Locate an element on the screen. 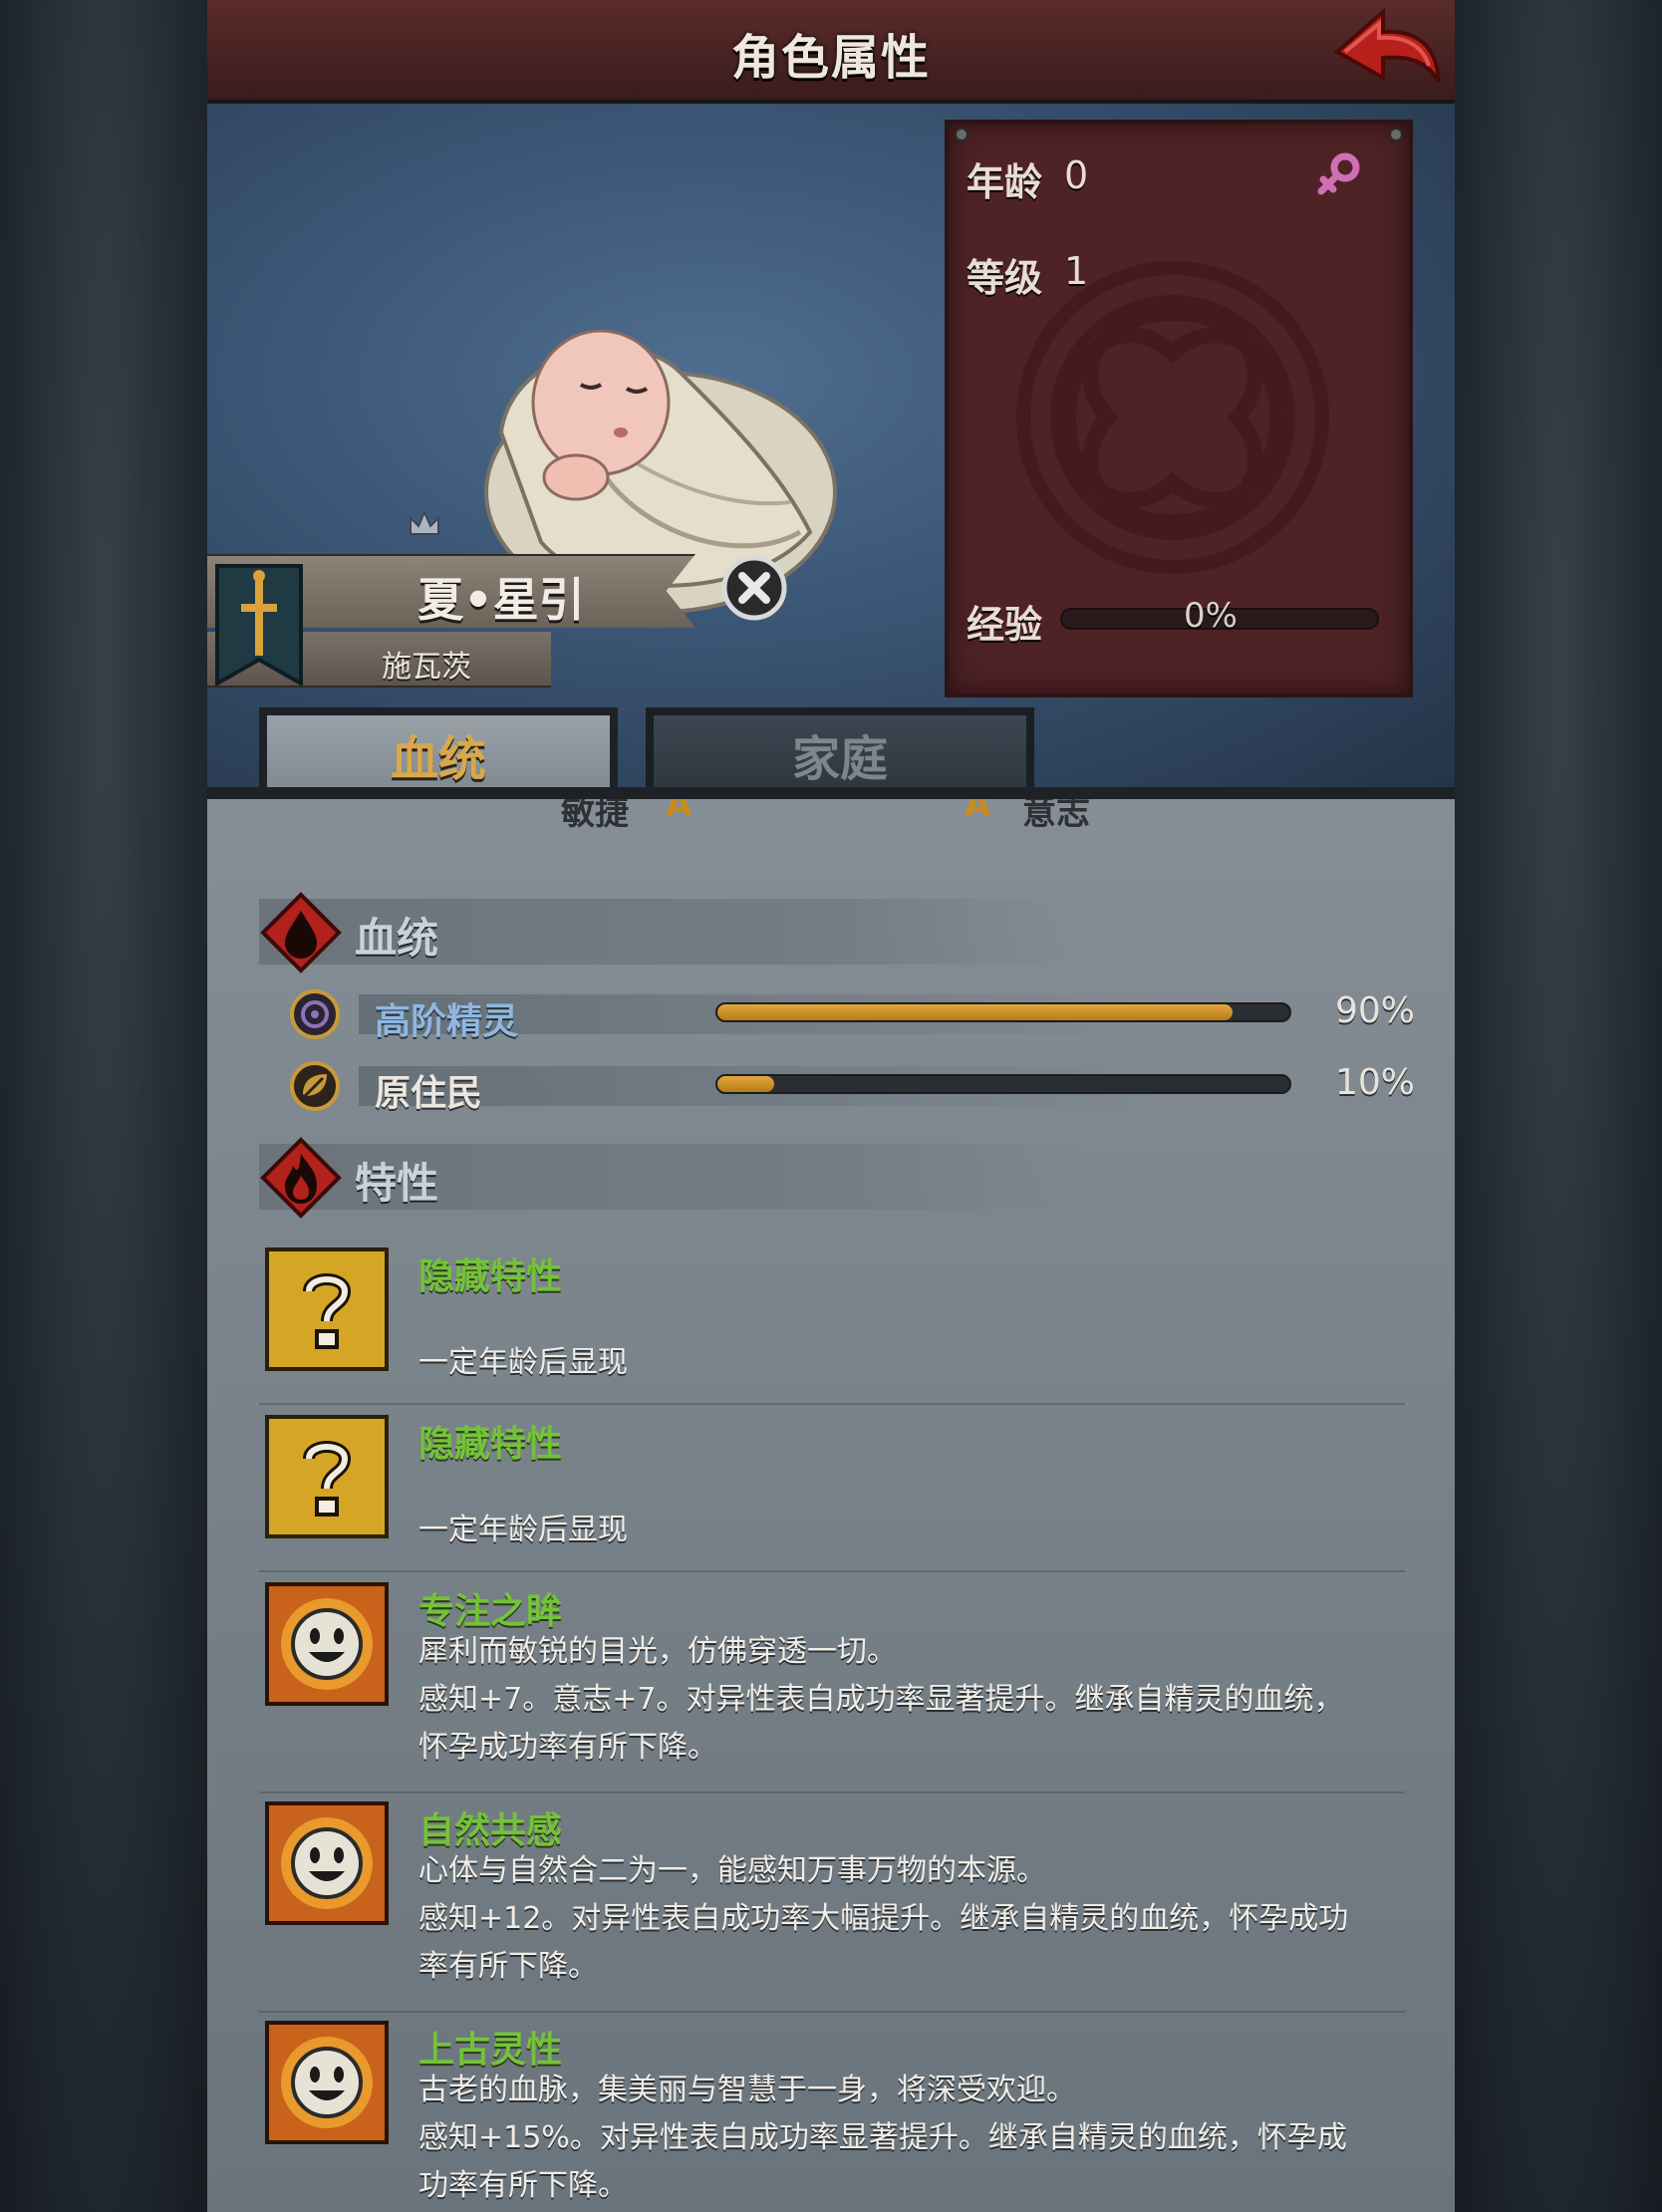 The height and width of the screenshot is (2212, 1662). close-icon is located at coordinates (754, 588).